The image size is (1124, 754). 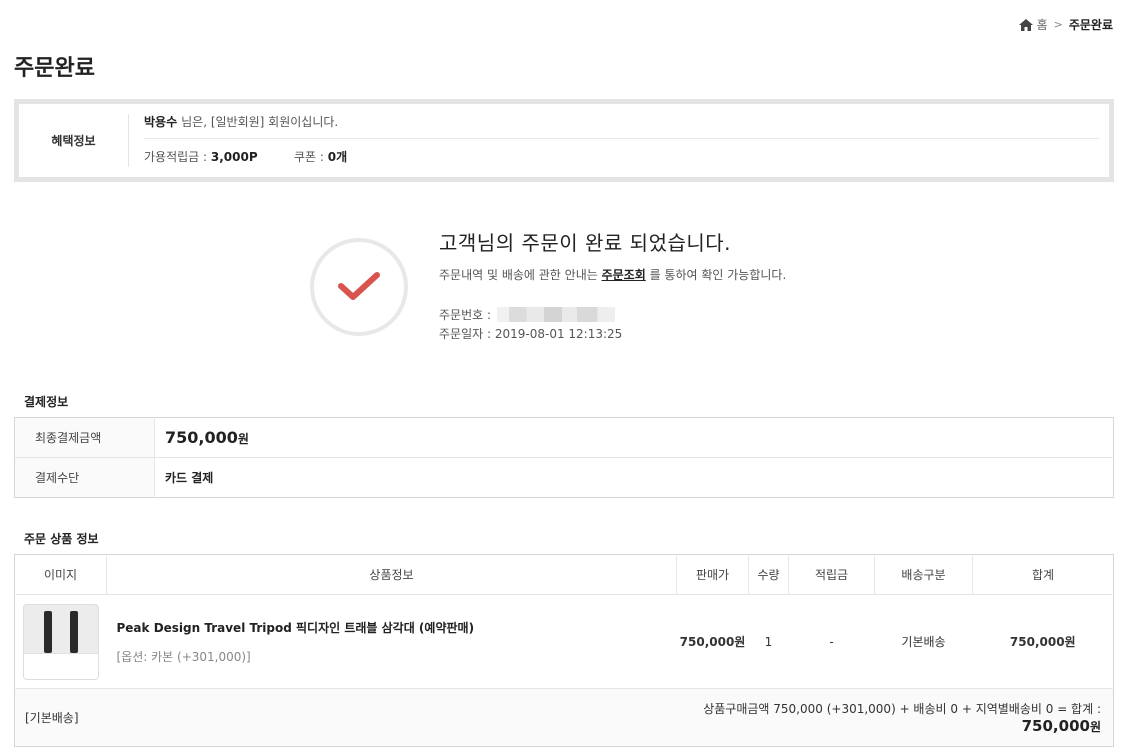 I want to click on breadcrumb-current: 주문완료, so click(x=1090, y=25).